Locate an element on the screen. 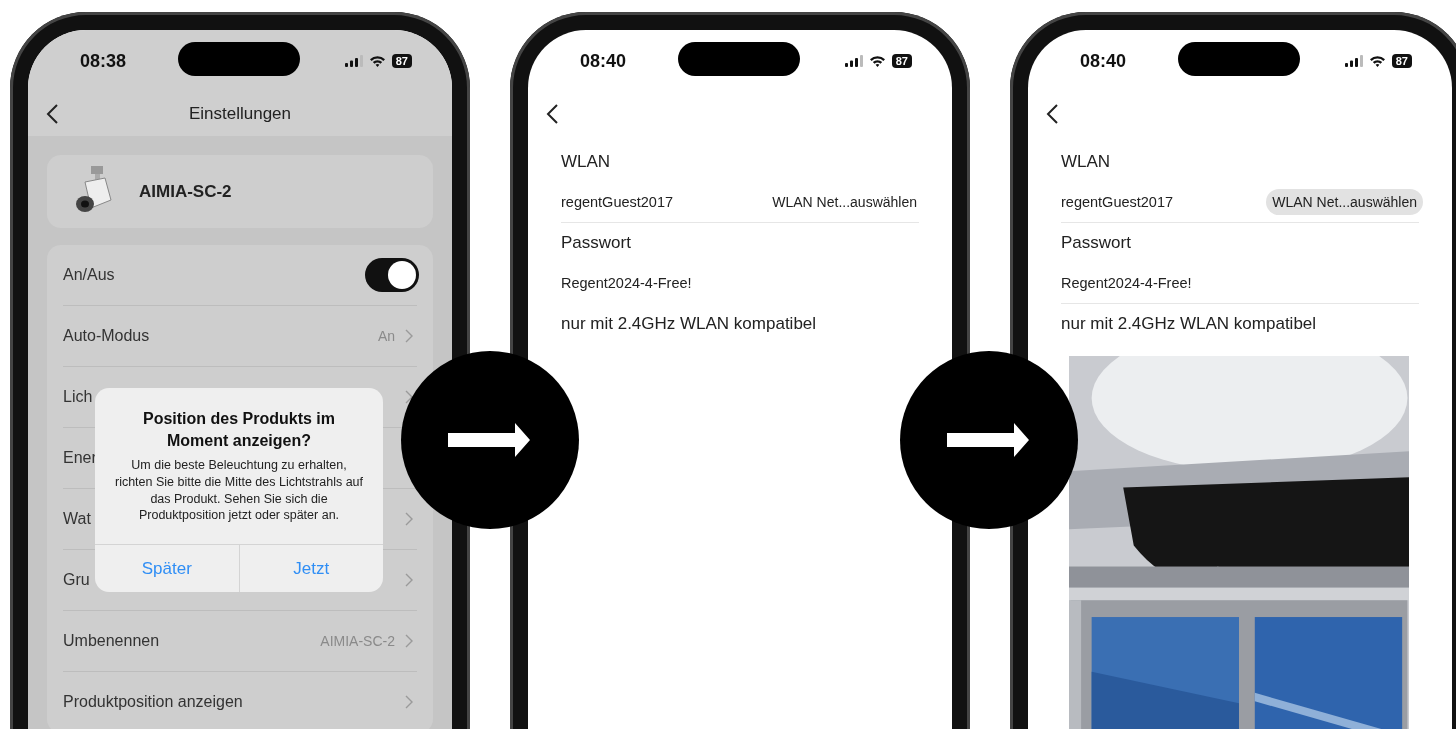  power-toggle is located at coordinates (392, 275).